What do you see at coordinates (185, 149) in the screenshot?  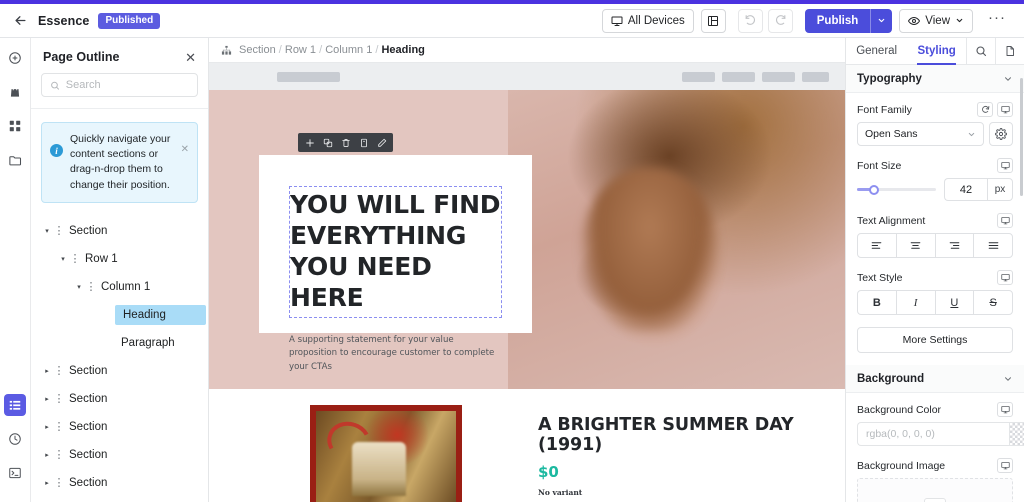 I see `close-tip-button: ✕` at bounding box center [185, 149].